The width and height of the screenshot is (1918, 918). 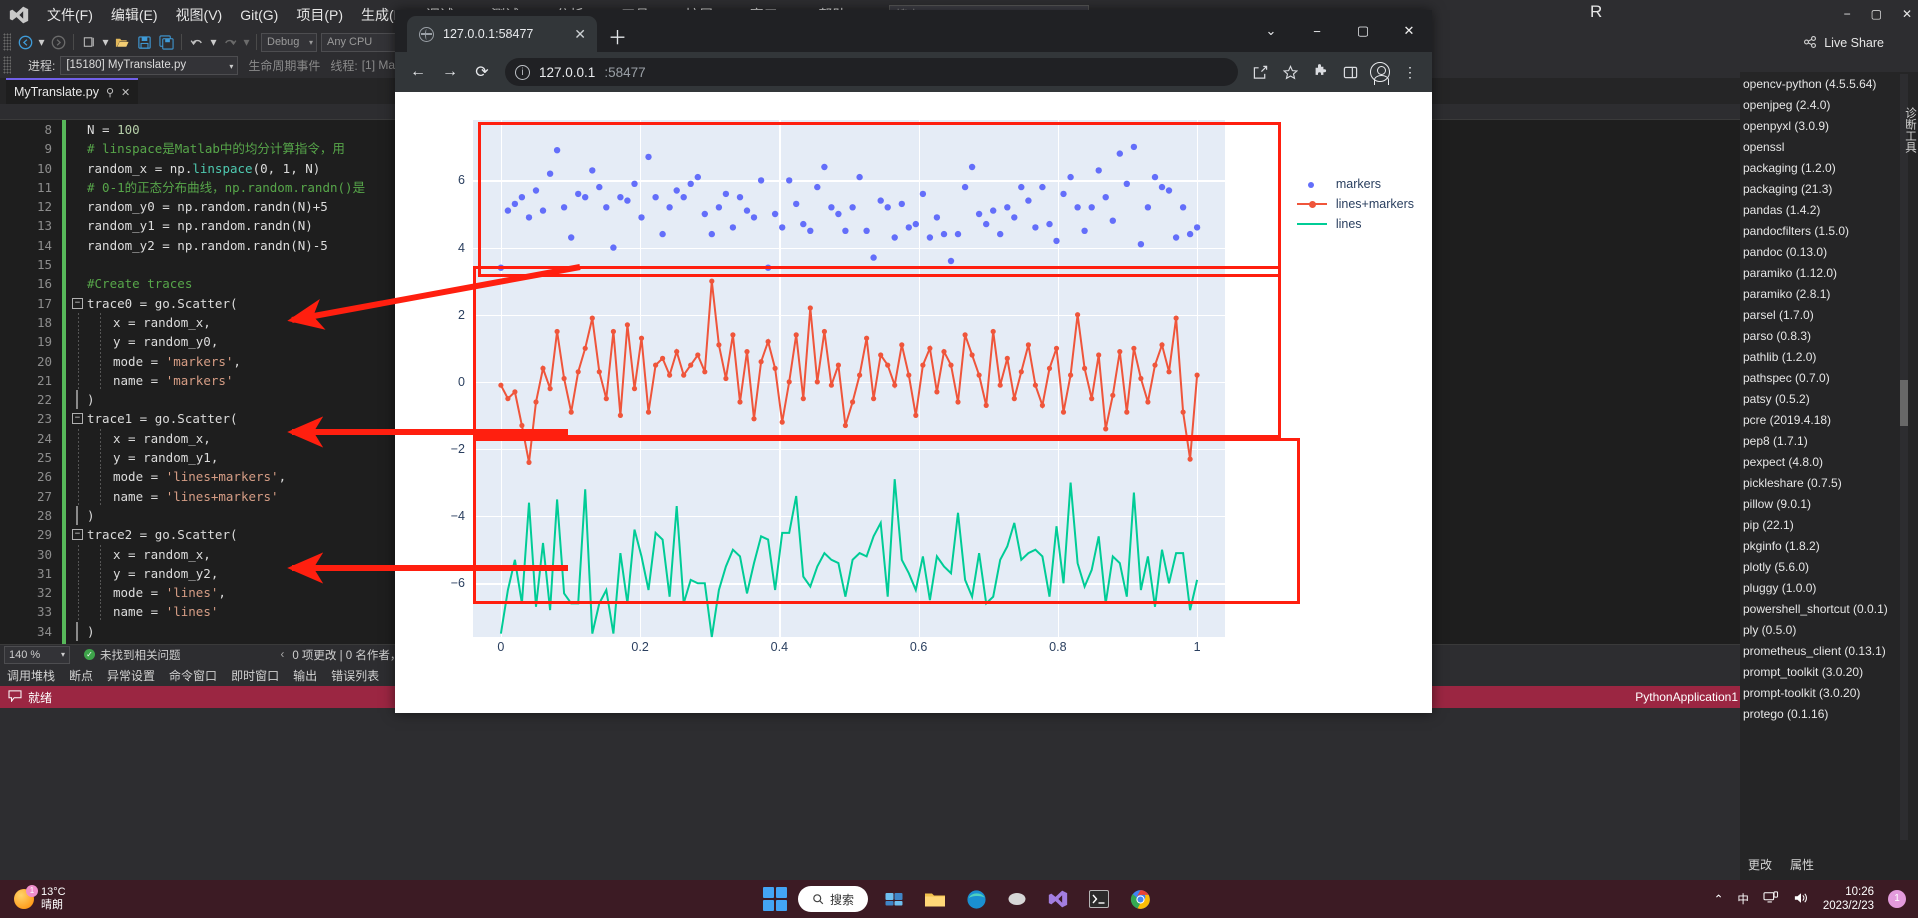 What do you see at coordinates (1771, 899) in the screenshot?
I see `network-icon` at bounding box center [1771, 899].